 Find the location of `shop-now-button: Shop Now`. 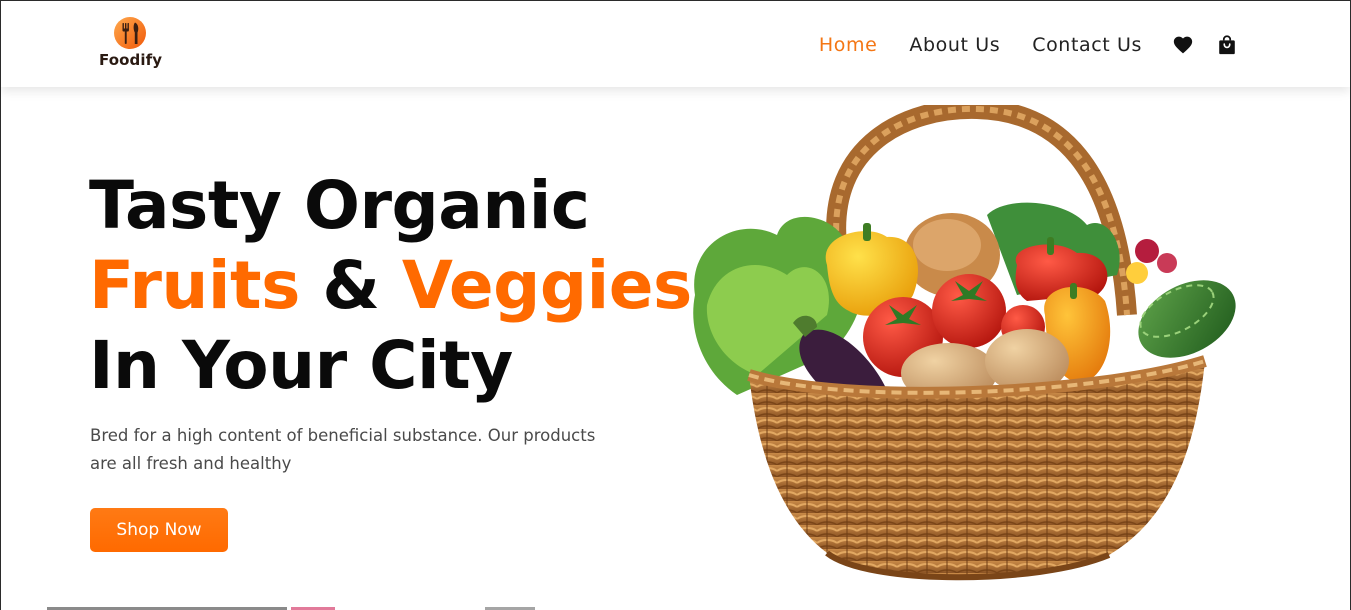

shop-now-button: Shop Now is located at coordinates (159, 530).